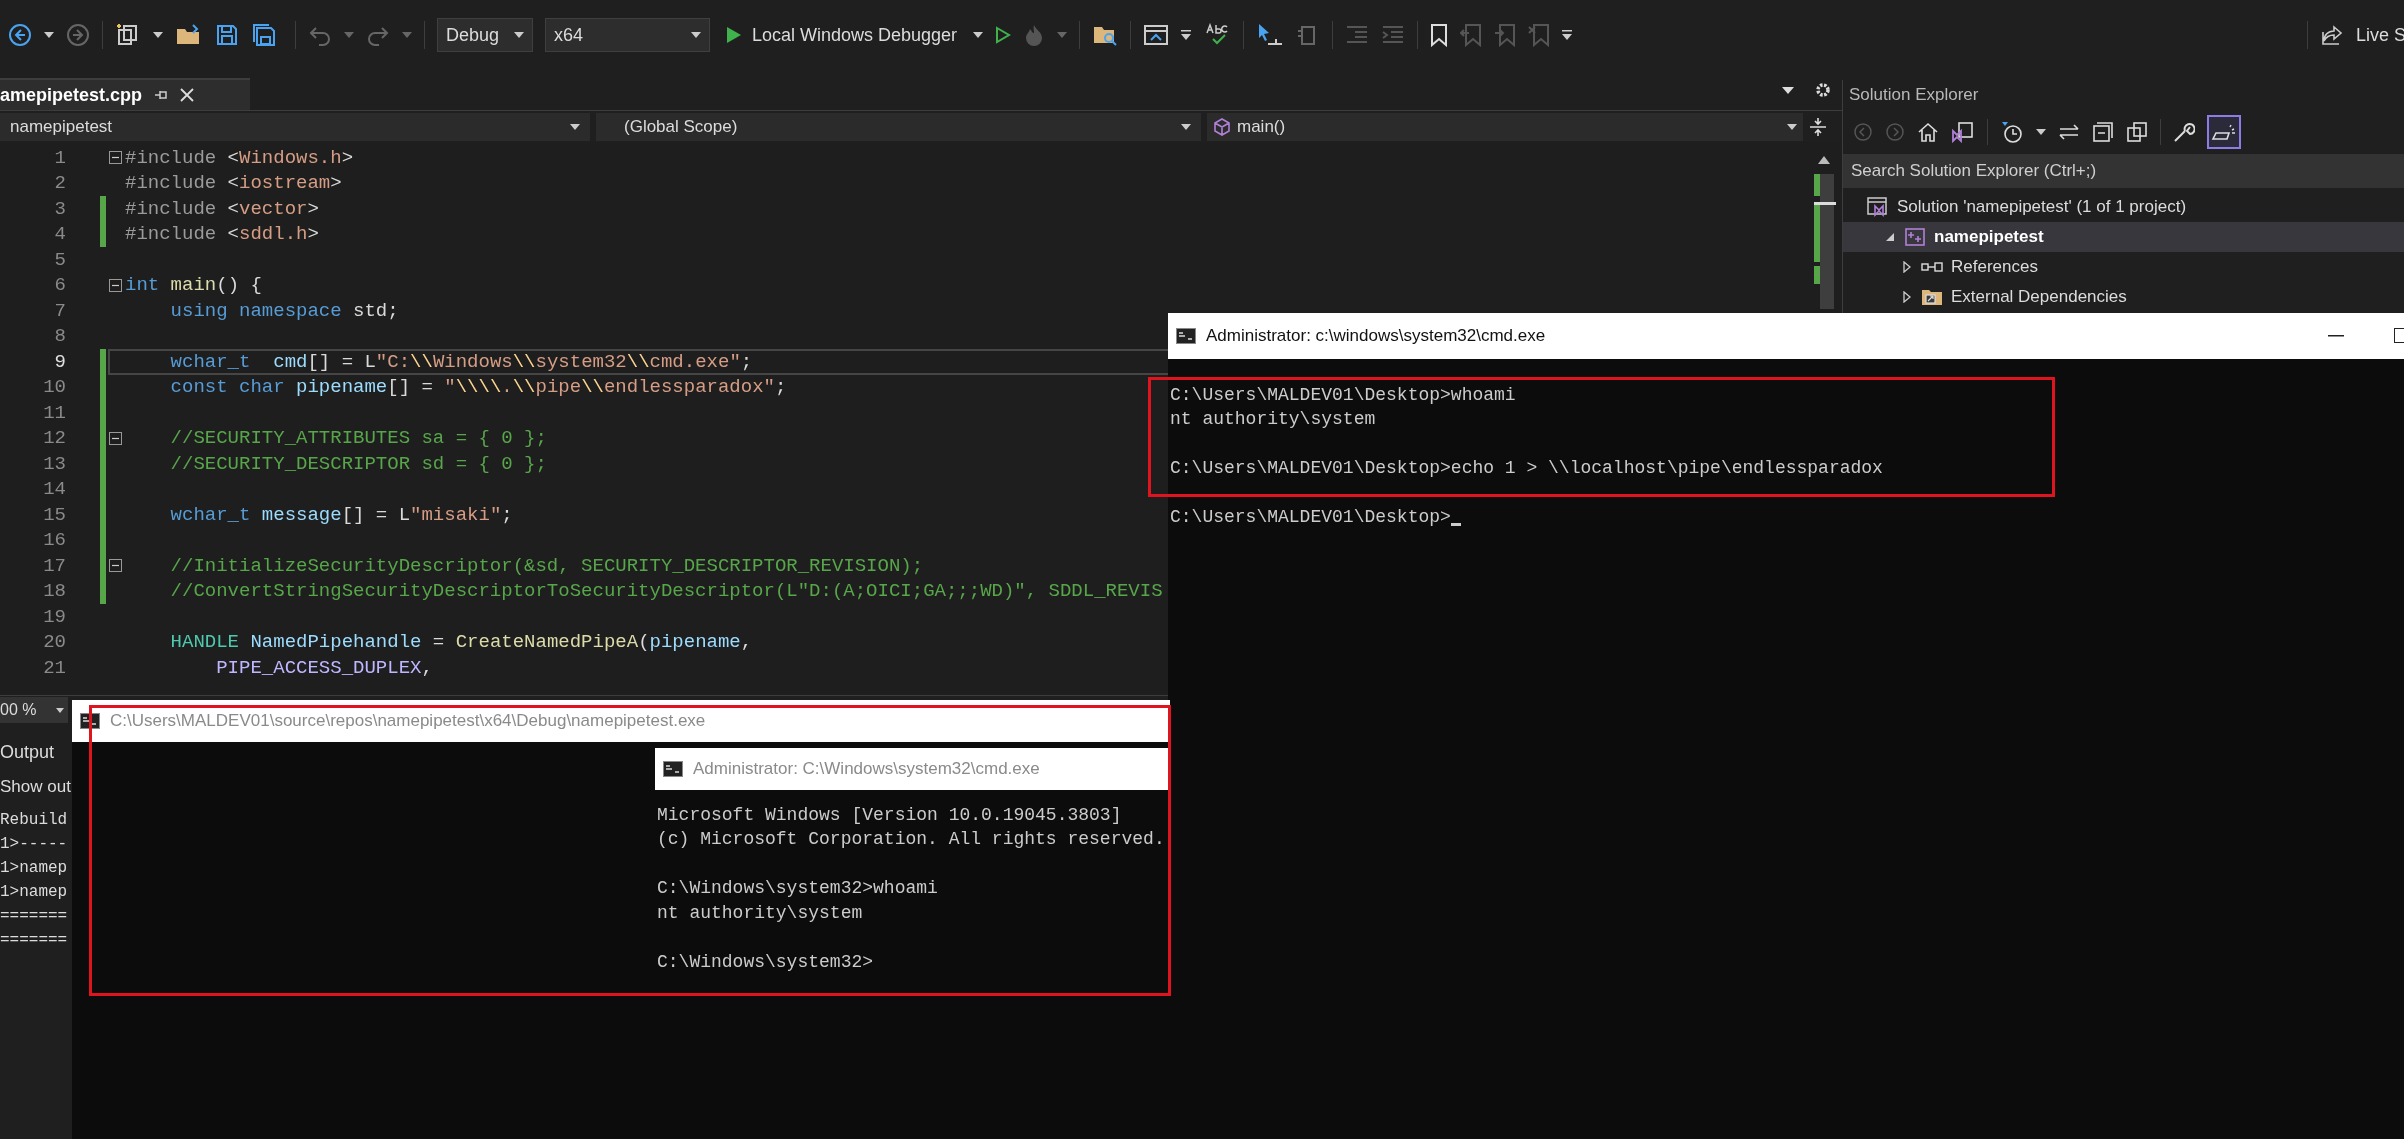  I want to click on tree-item: External Dependencies, so click(2123, 297).